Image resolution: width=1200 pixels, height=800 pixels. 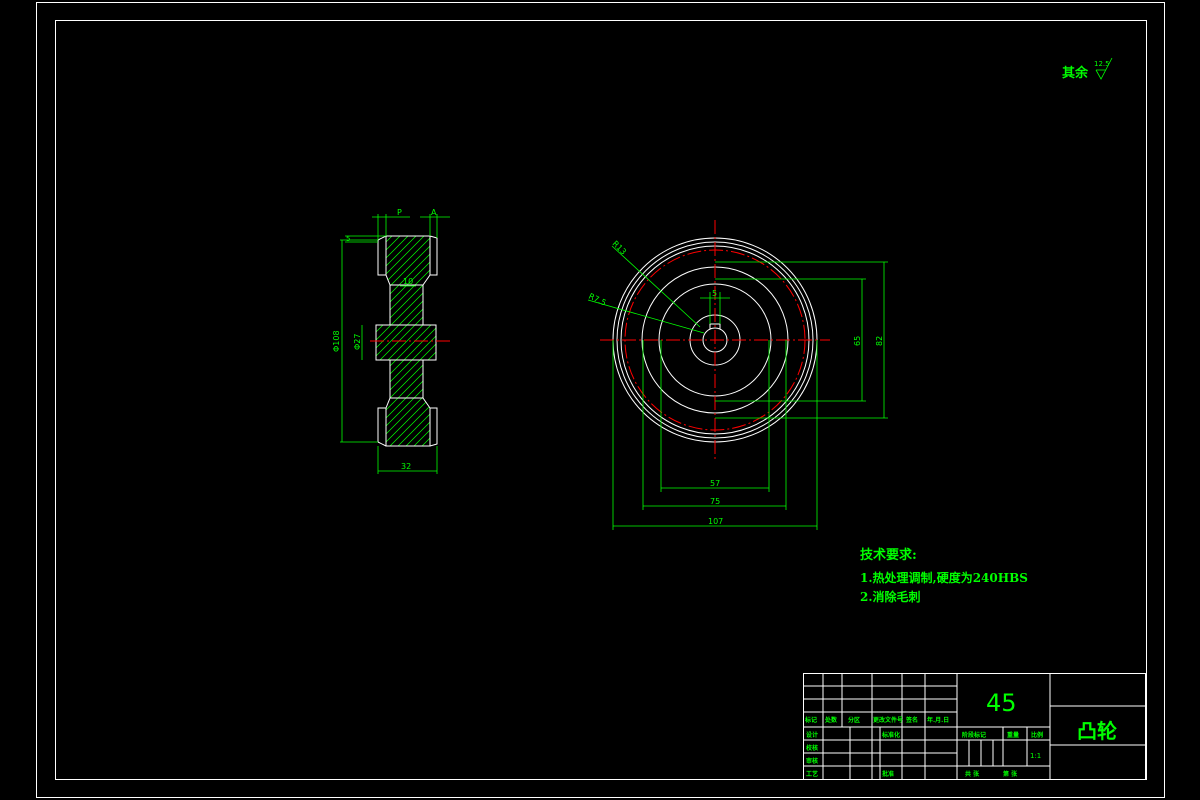 I want to click on dim-p: P, so click(x=399, y=212).